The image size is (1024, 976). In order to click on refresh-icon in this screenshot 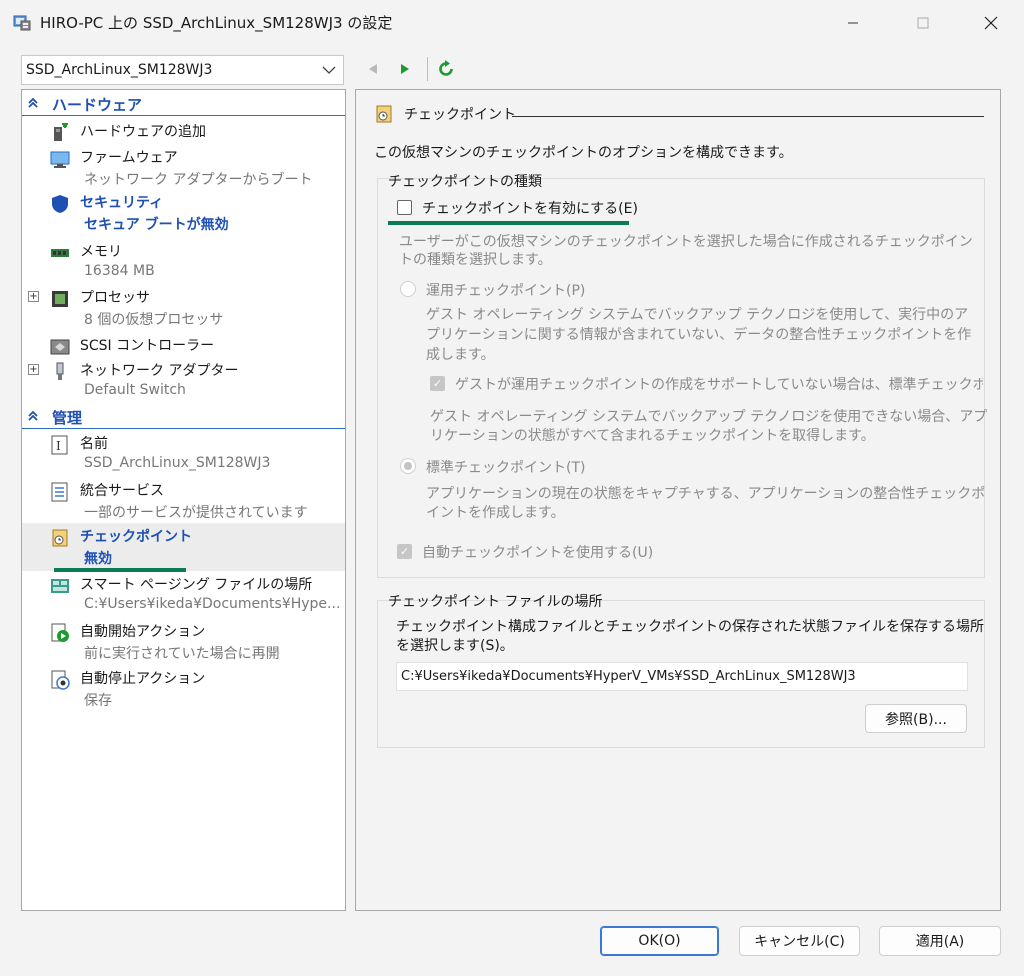, I will do `click(446, 68)`.